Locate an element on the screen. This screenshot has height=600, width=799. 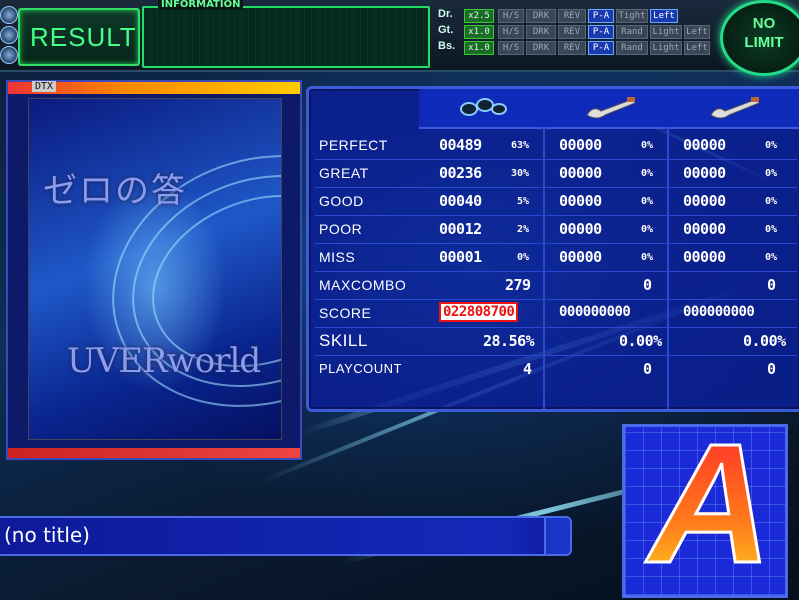
bass-good-pct: 0% is located at coordinates (771, 201).